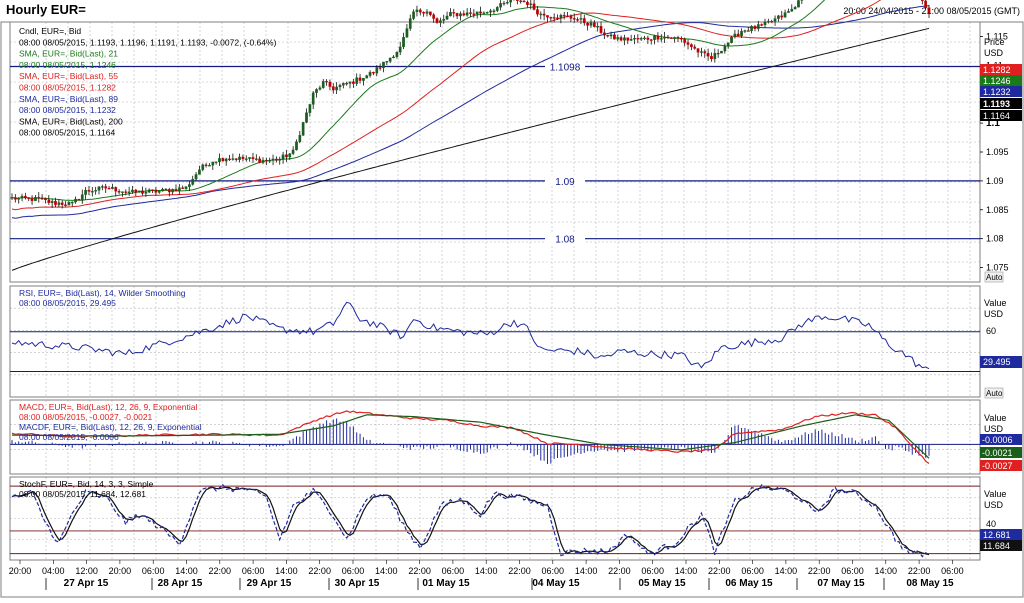 Image resolution: width=1024 pixels, height=603 pixels. What do you see at coordinates (997, 362) in the screenshot?
I see `rsi-last-value-label: 29.495` at bounding box center [997, 362].